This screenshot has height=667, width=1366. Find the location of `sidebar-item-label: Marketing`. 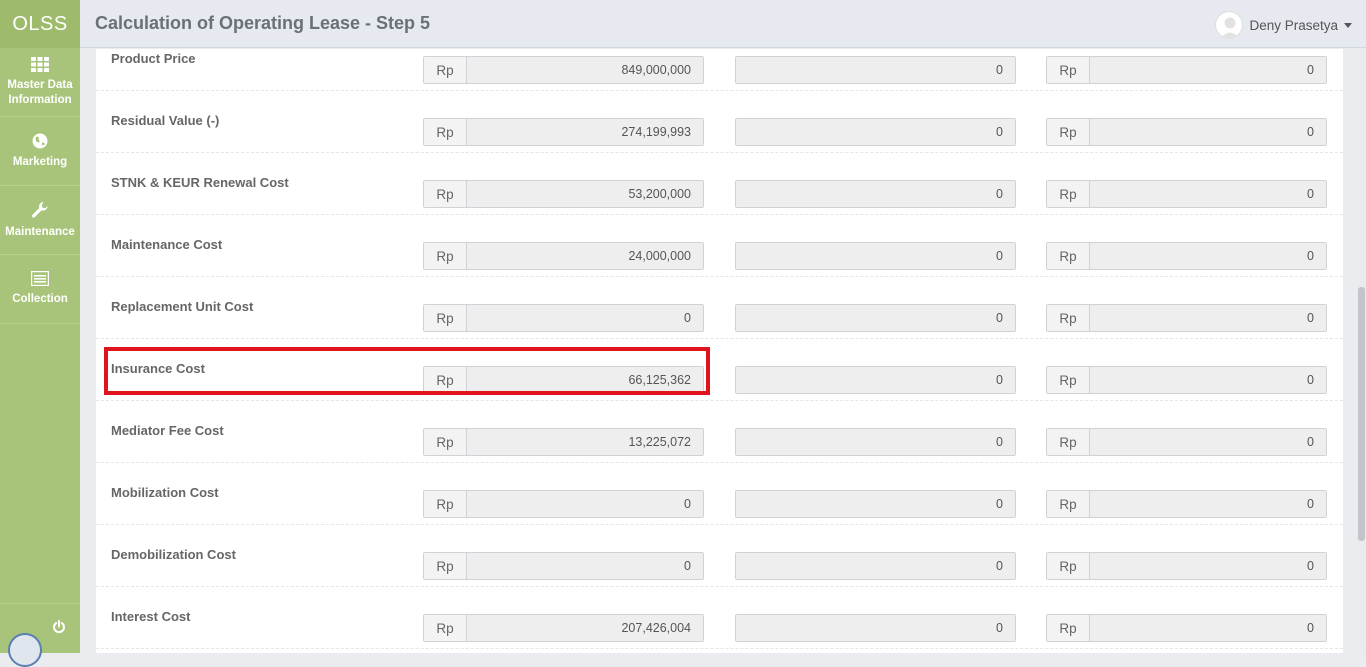

sidebar-item-label: Marketing is located at coordinates (40, 161).